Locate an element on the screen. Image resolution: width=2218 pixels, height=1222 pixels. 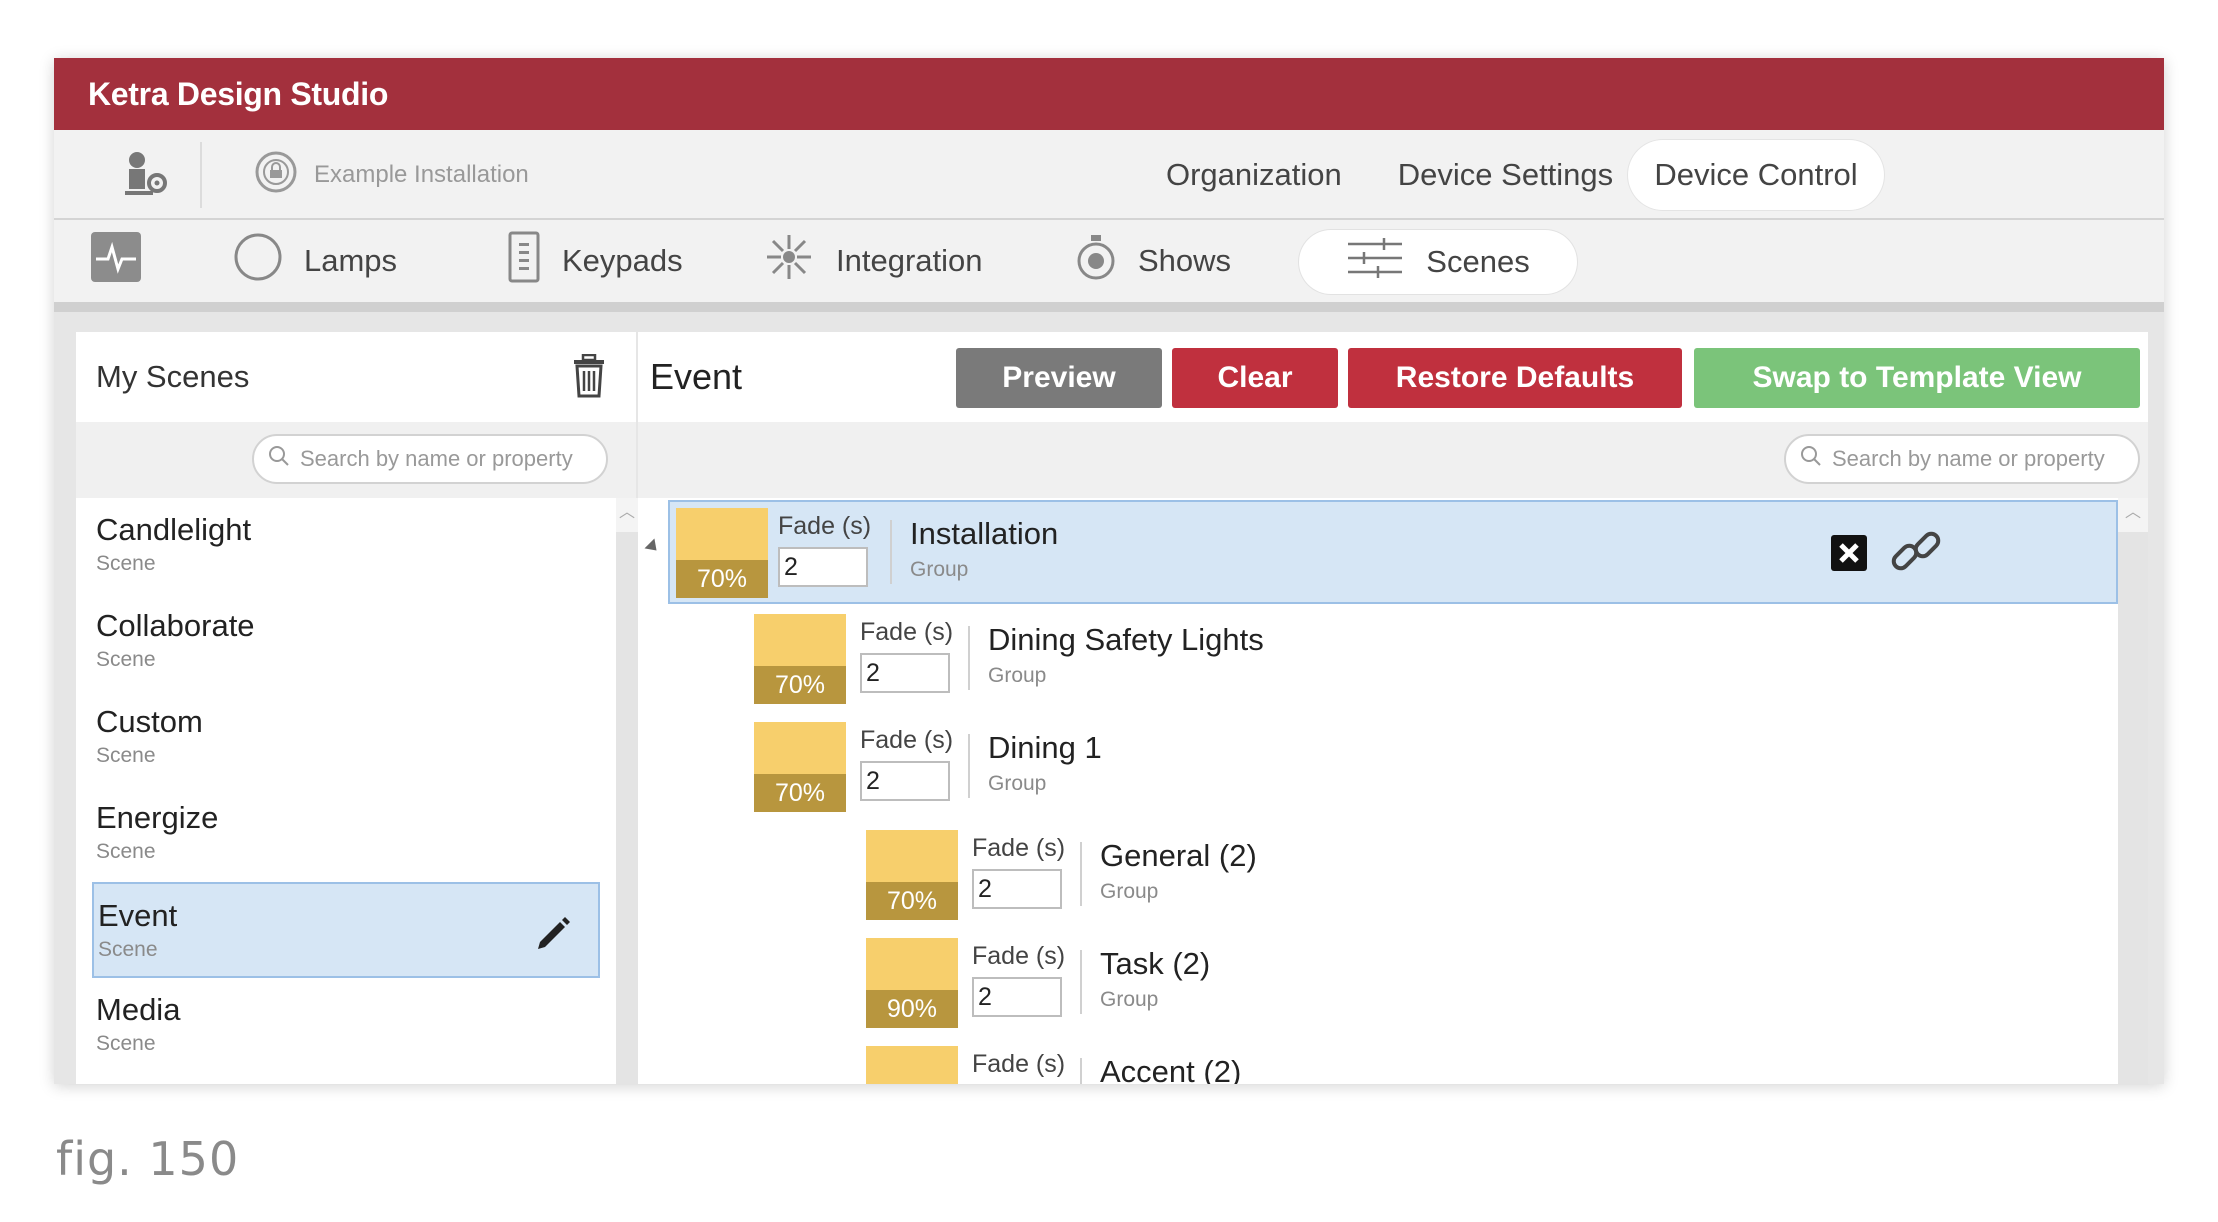
installation-selector: Example Installation is located at coordinates (391, 175).